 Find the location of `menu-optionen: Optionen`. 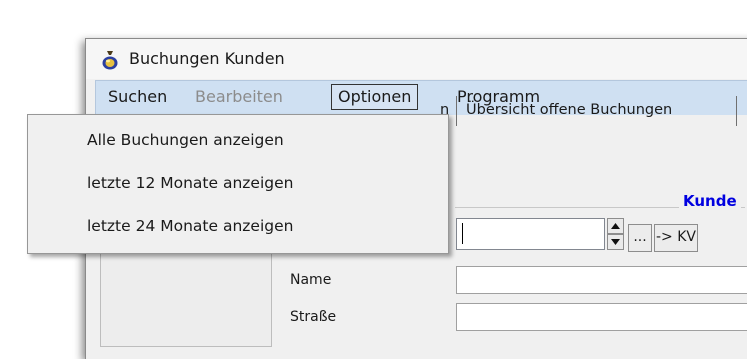

menu-optionen: Optionen is located at coordinates (375, 97).